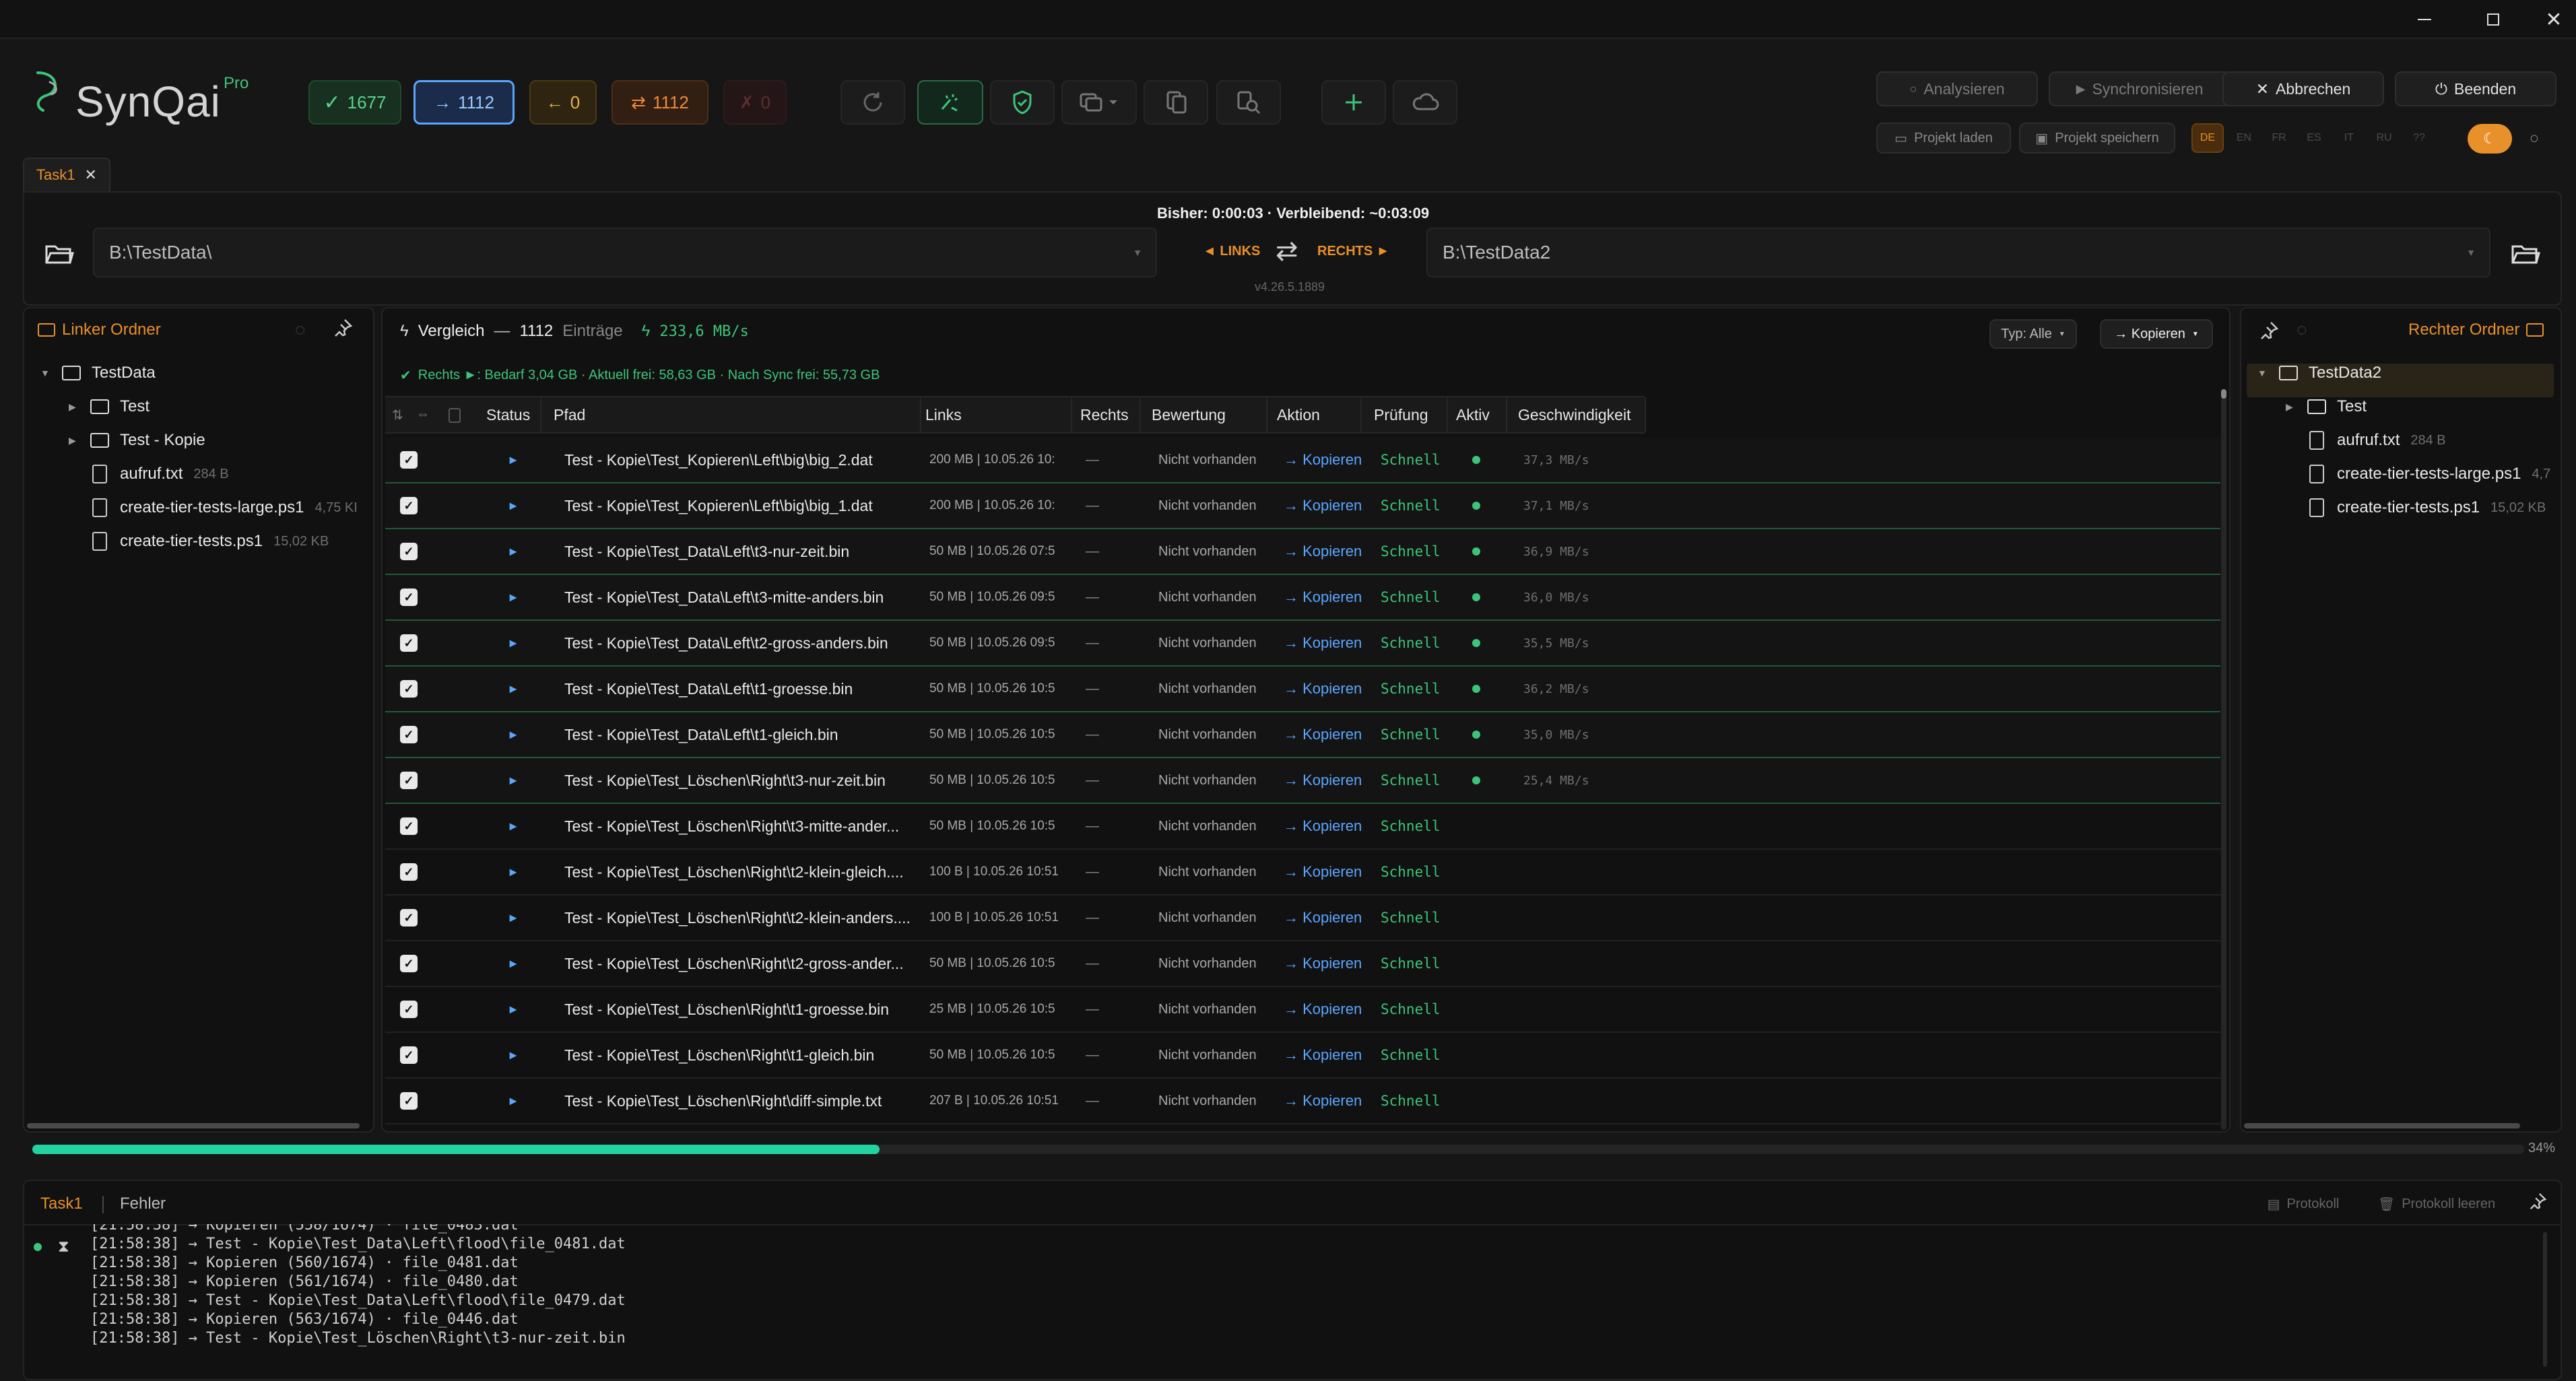  Describe the element at coordinates (2382, 1126) in the screenshot. I see `right-panel-scrollbar` at that location.